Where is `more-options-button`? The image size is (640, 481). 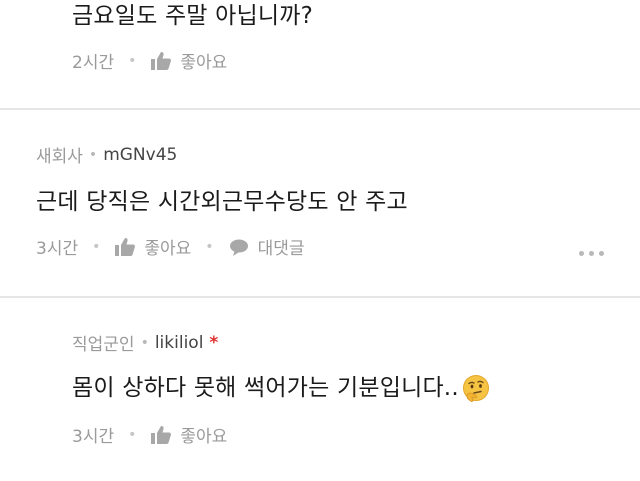
more-options-button is located at coordinates (591, 253).